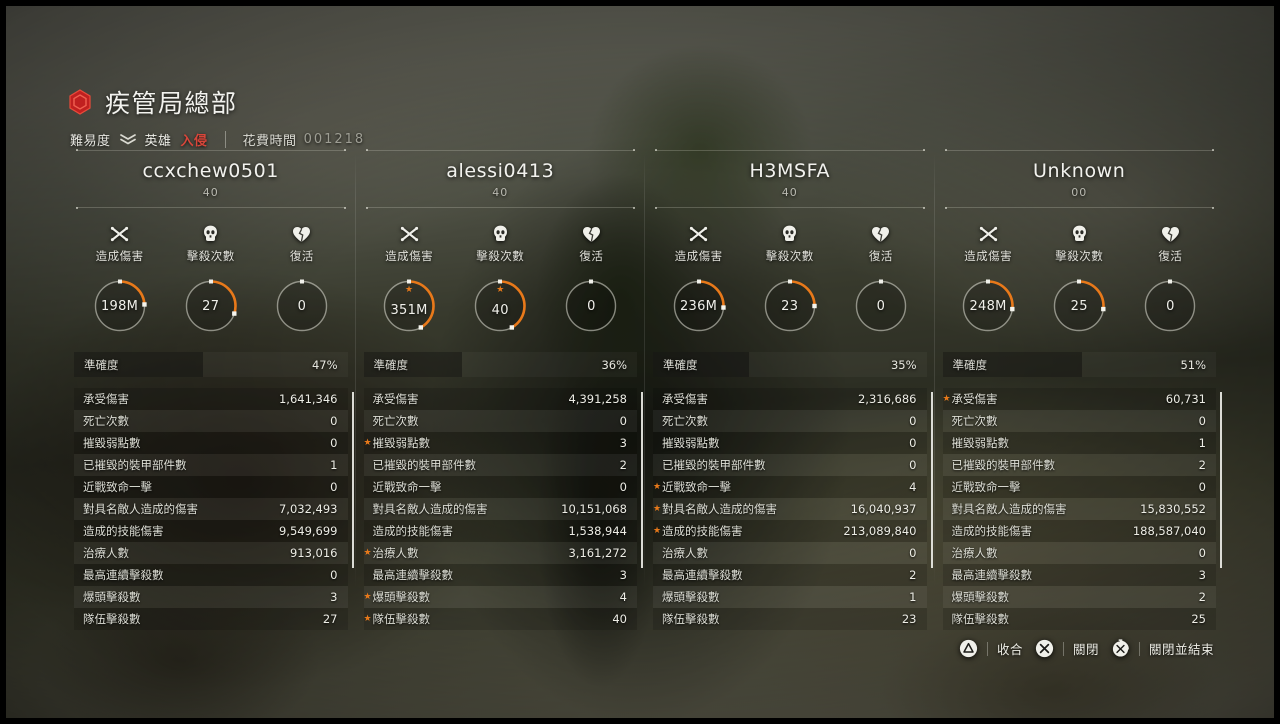 The image size is (1280, 724). What do you see at coordinates (123, 531) in the screenshot?
I see `stat-label: 造成的技能傷害` at bounding box center [123, 531].